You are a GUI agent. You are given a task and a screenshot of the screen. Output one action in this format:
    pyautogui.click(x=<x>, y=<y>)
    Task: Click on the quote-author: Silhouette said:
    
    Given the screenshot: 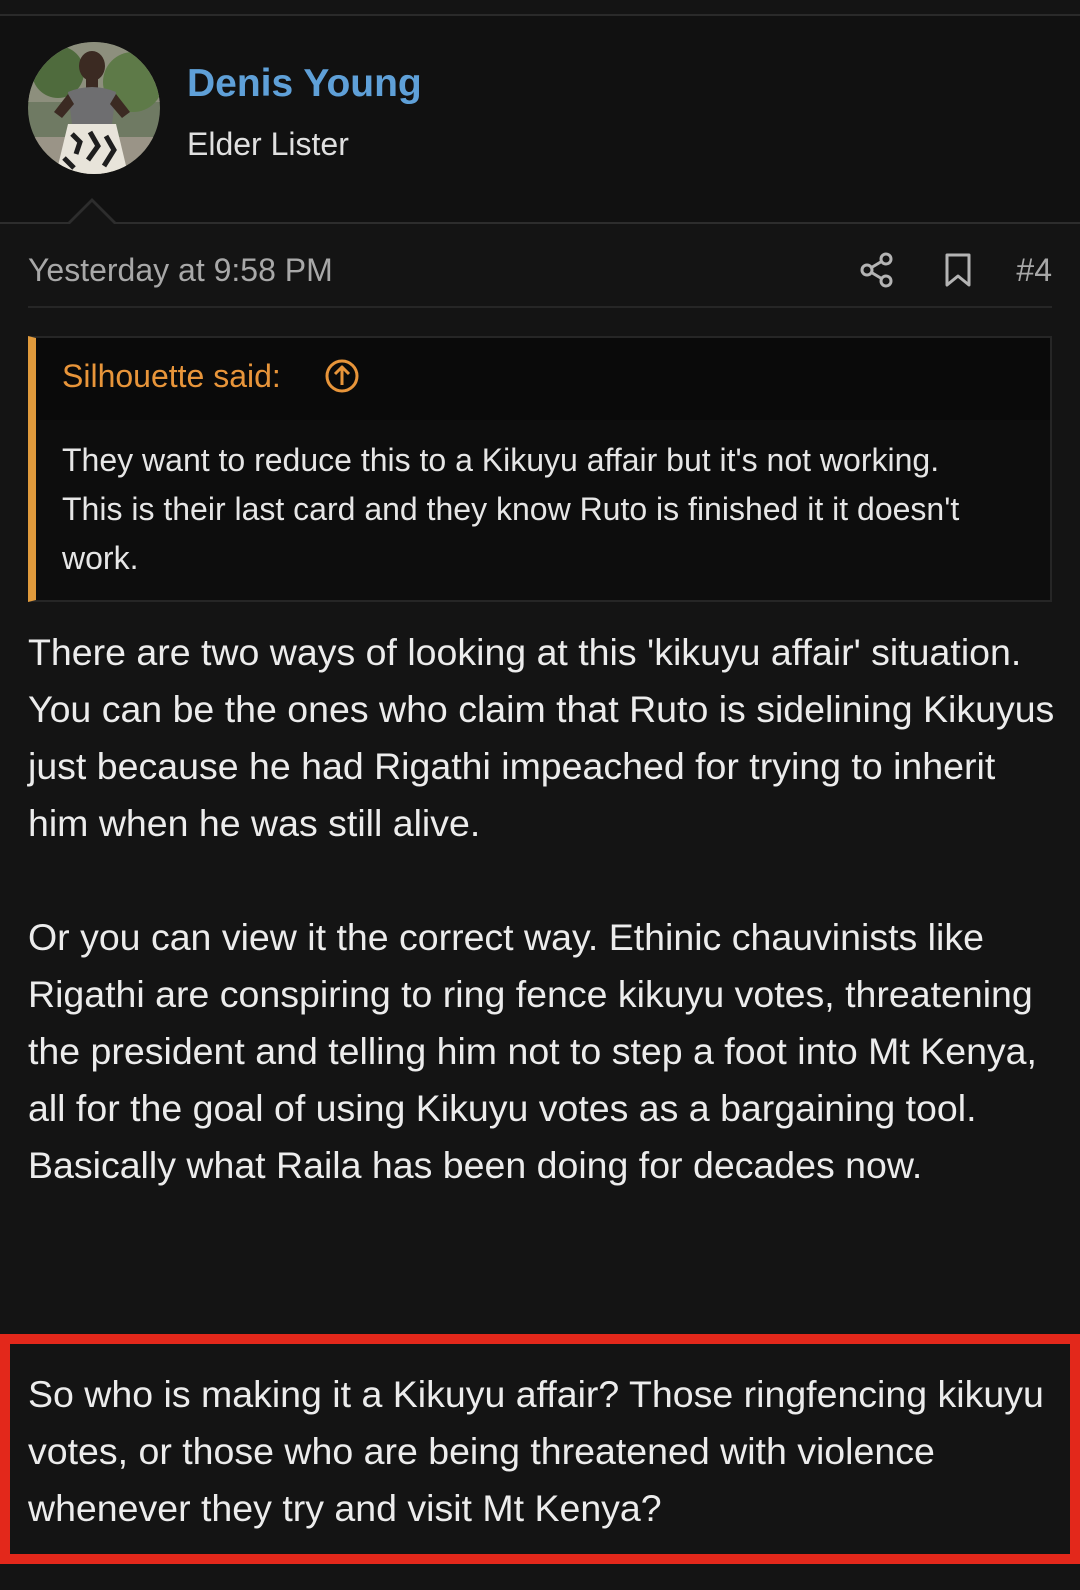 What is the action you would take?
    pyautogui.click(x=171, y=376)
    